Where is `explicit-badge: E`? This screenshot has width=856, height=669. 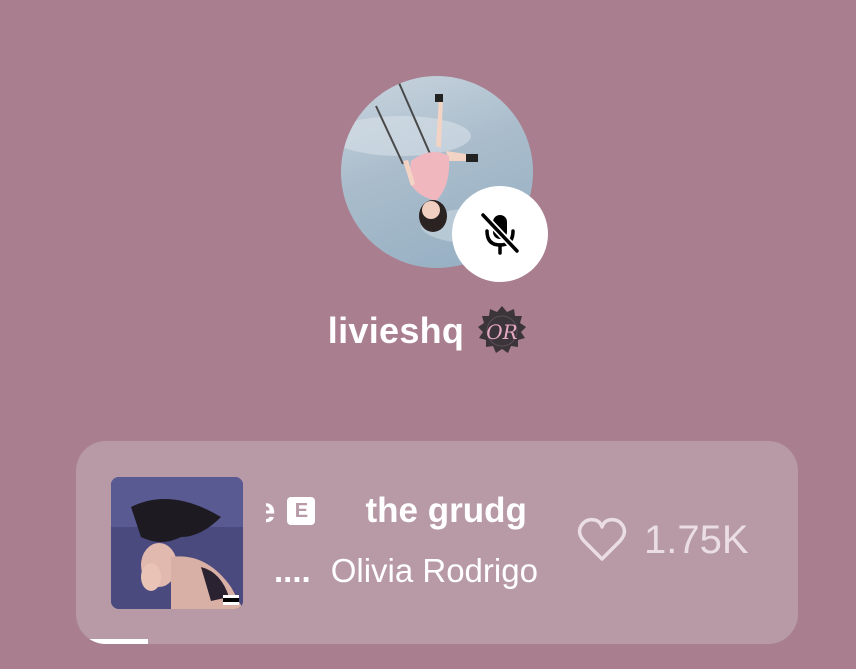 explicit-badge: E is located at coordinates (301, 511).